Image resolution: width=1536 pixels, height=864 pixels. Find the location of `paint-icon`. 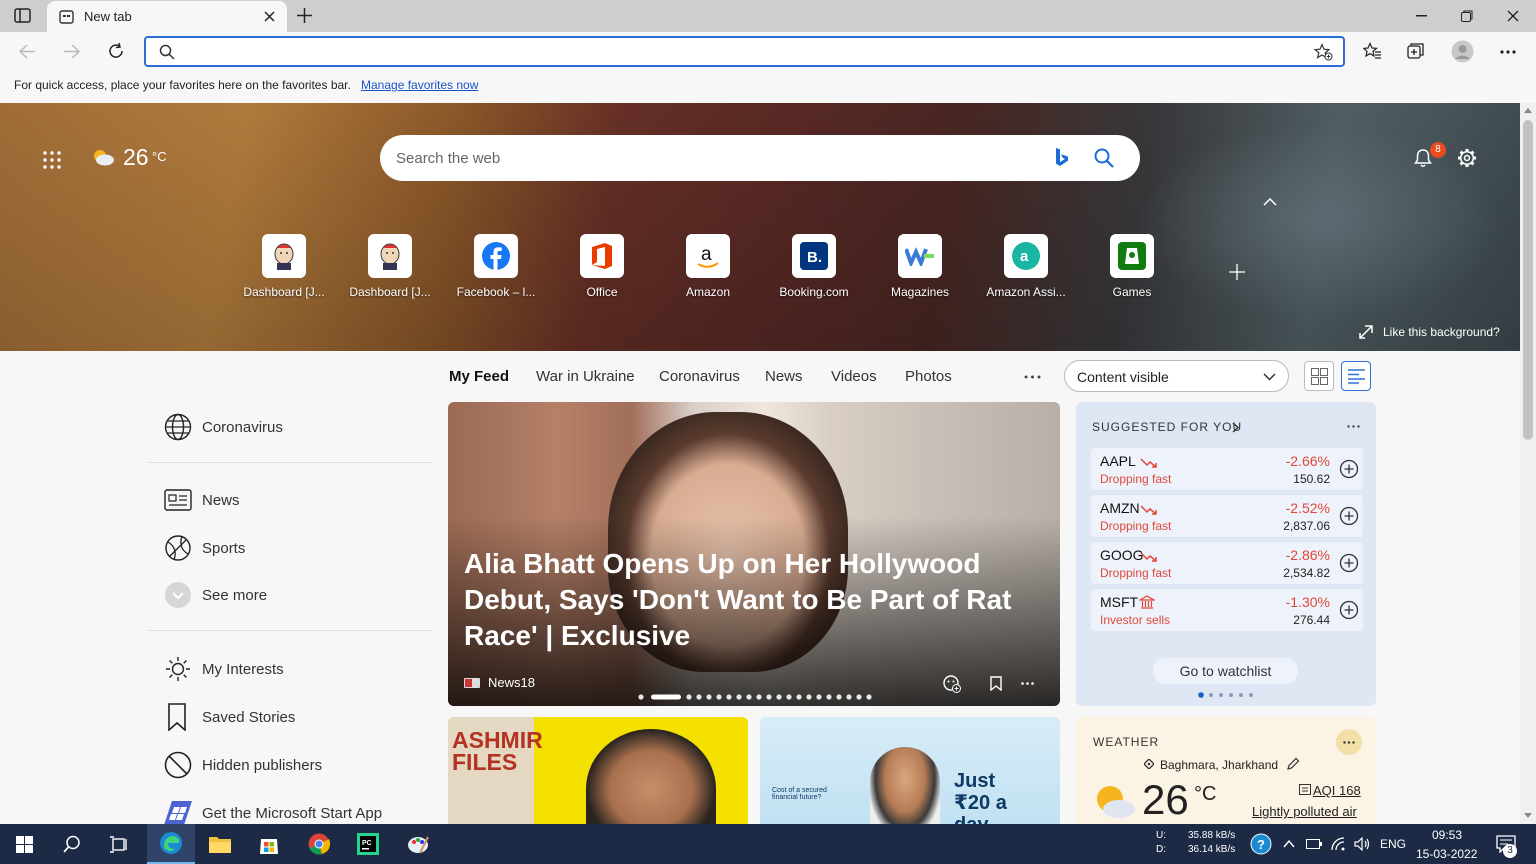

paint-icon is located at coordinates (418, 844).